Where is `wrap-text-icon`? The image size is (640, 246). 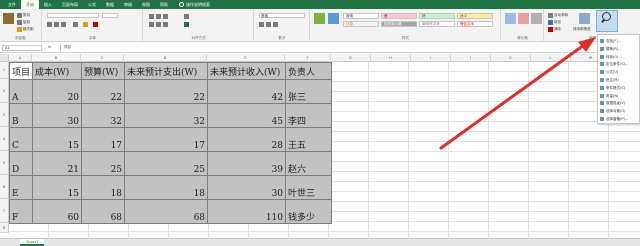
wrap-text-icon is located at coordinates (186, 16).